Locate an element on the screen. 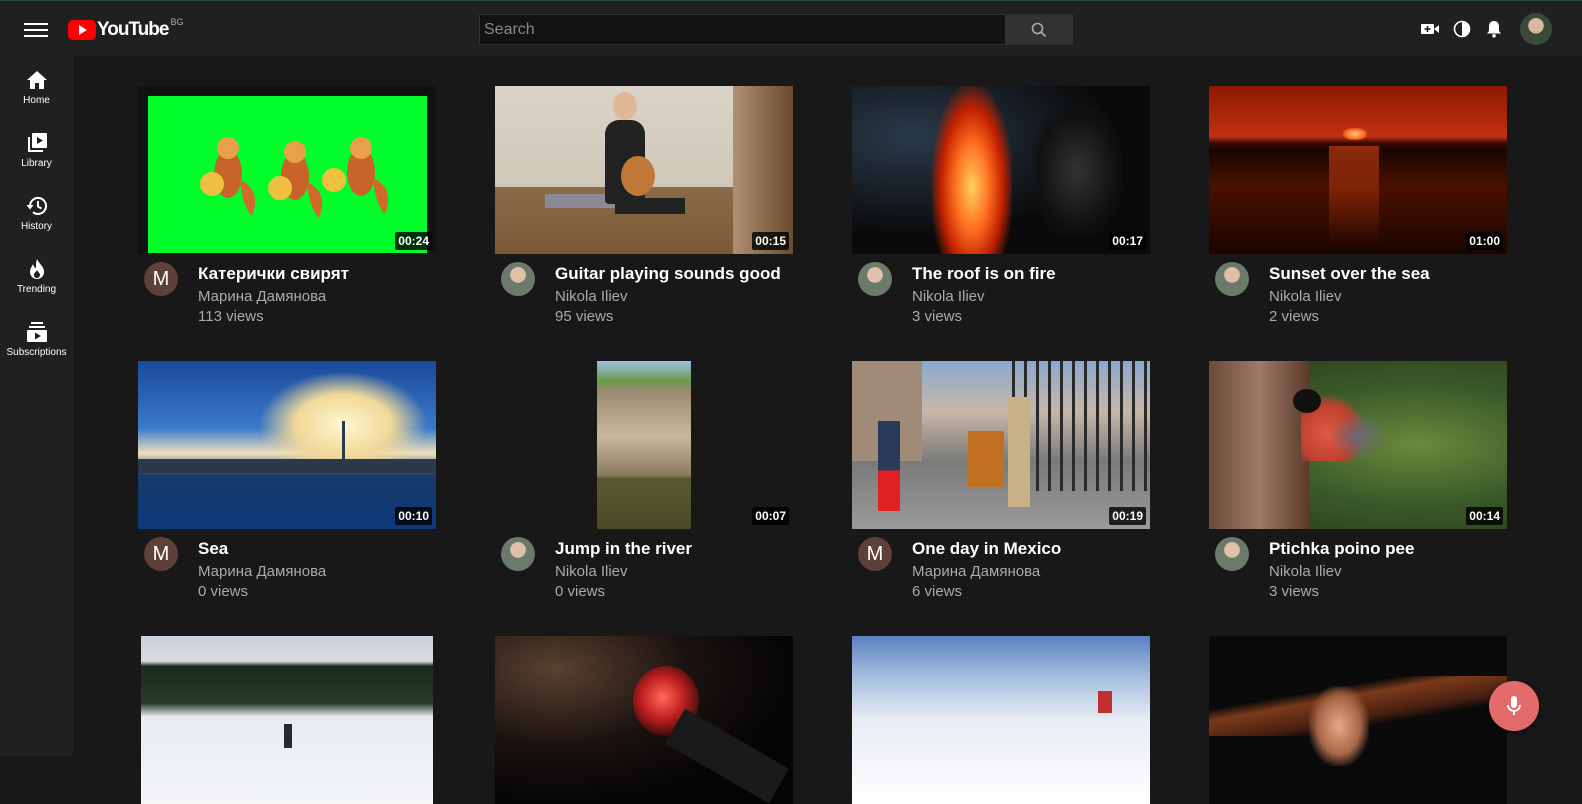  history-icon is located at coordinates (36, 206).